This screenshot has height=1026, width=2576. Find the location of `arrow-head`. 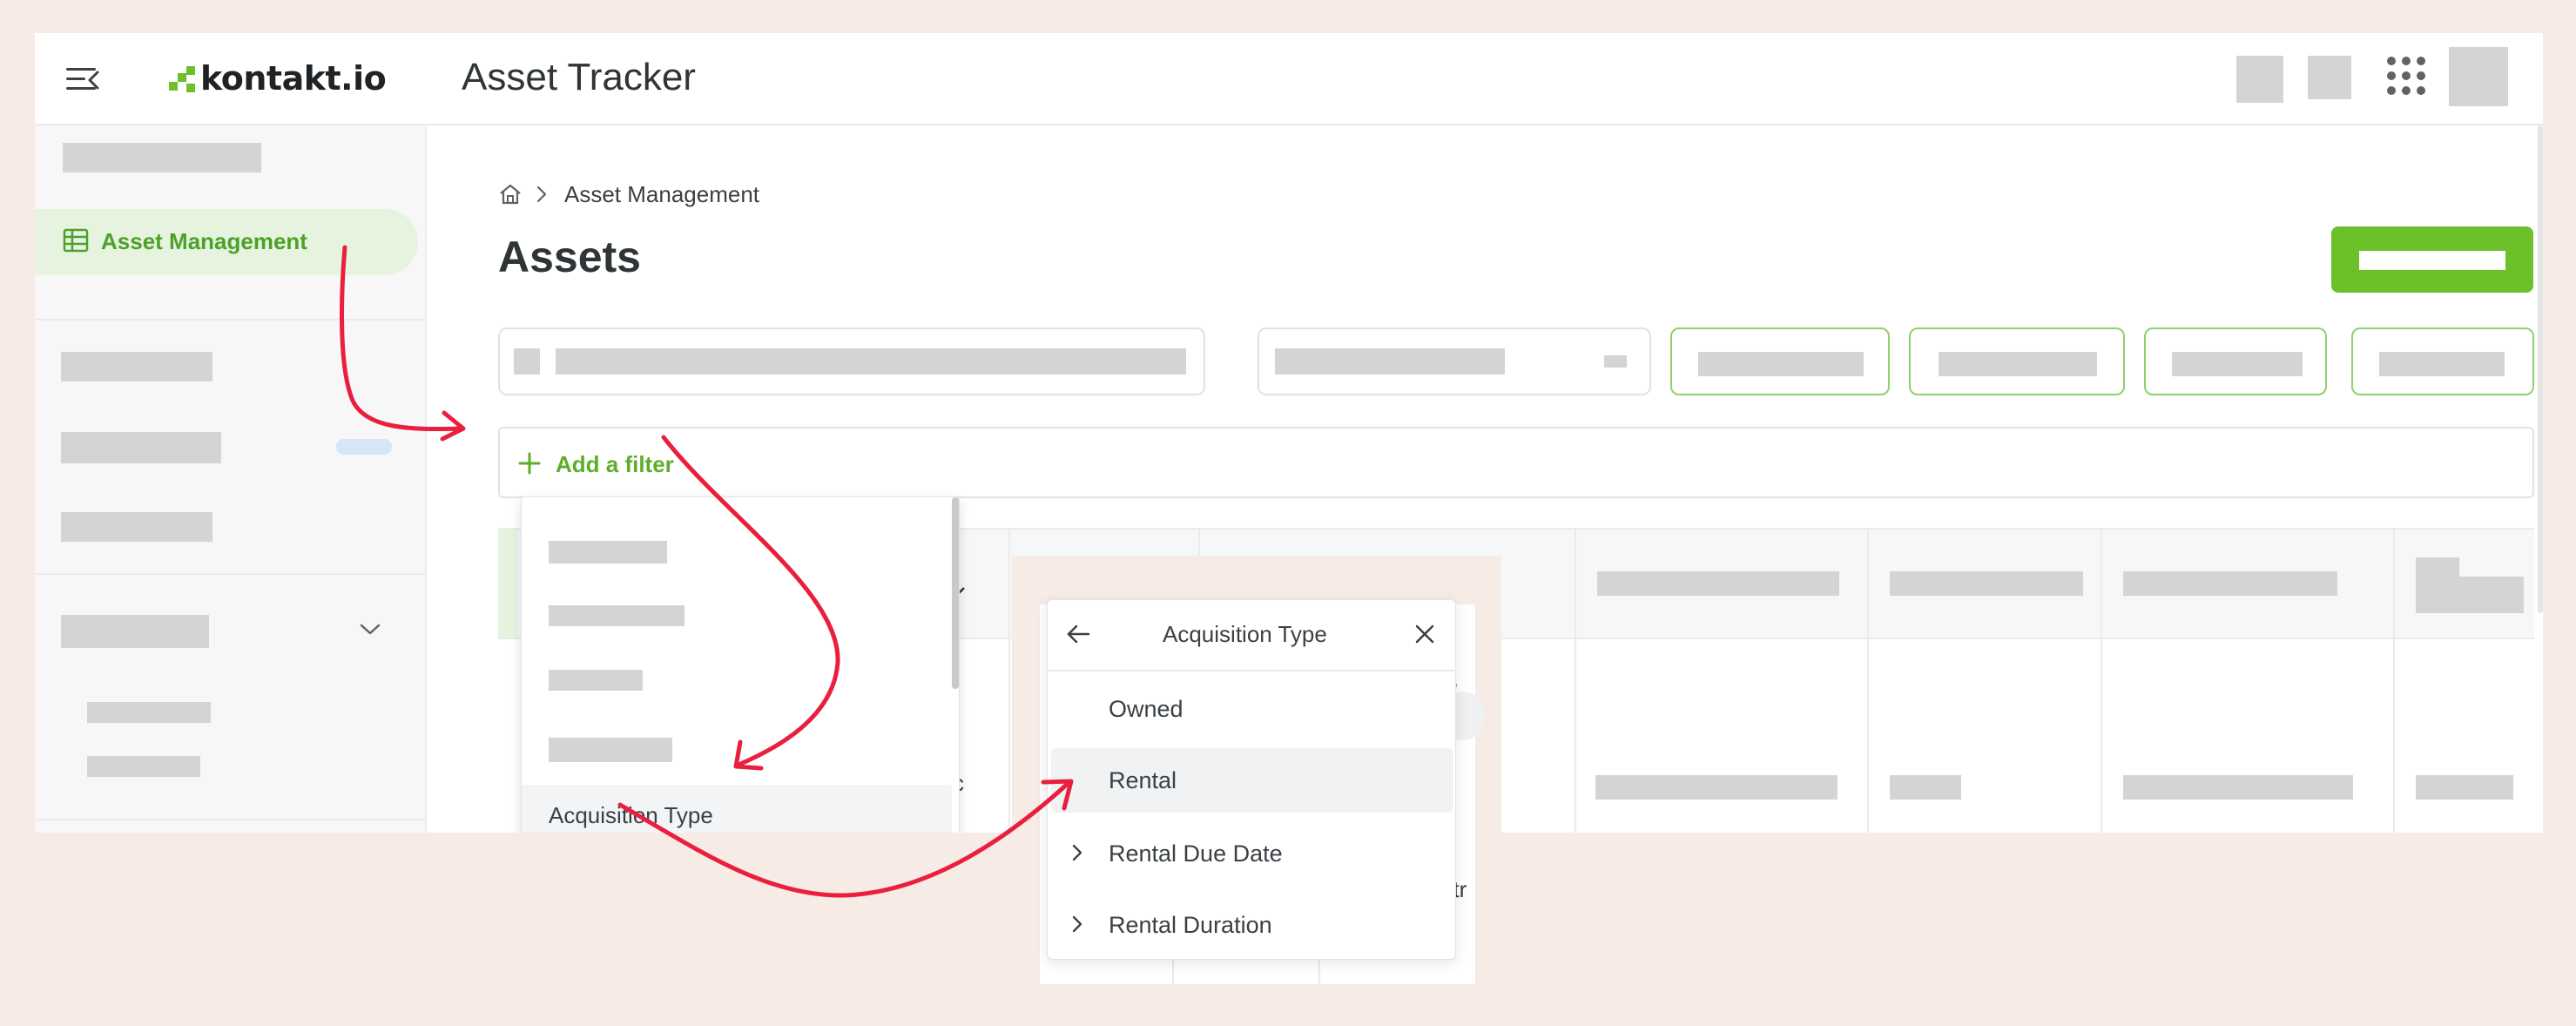

arrow-head is located at coordinates (453, 426).